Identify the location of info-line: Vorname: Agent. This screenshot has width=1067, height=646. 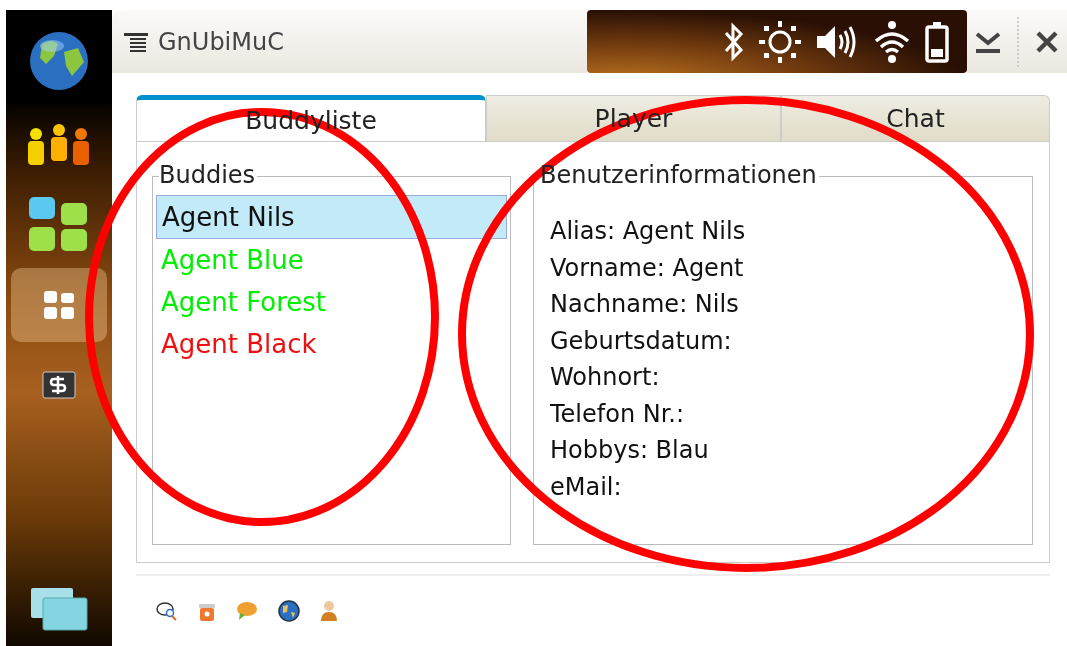
(647, 268).